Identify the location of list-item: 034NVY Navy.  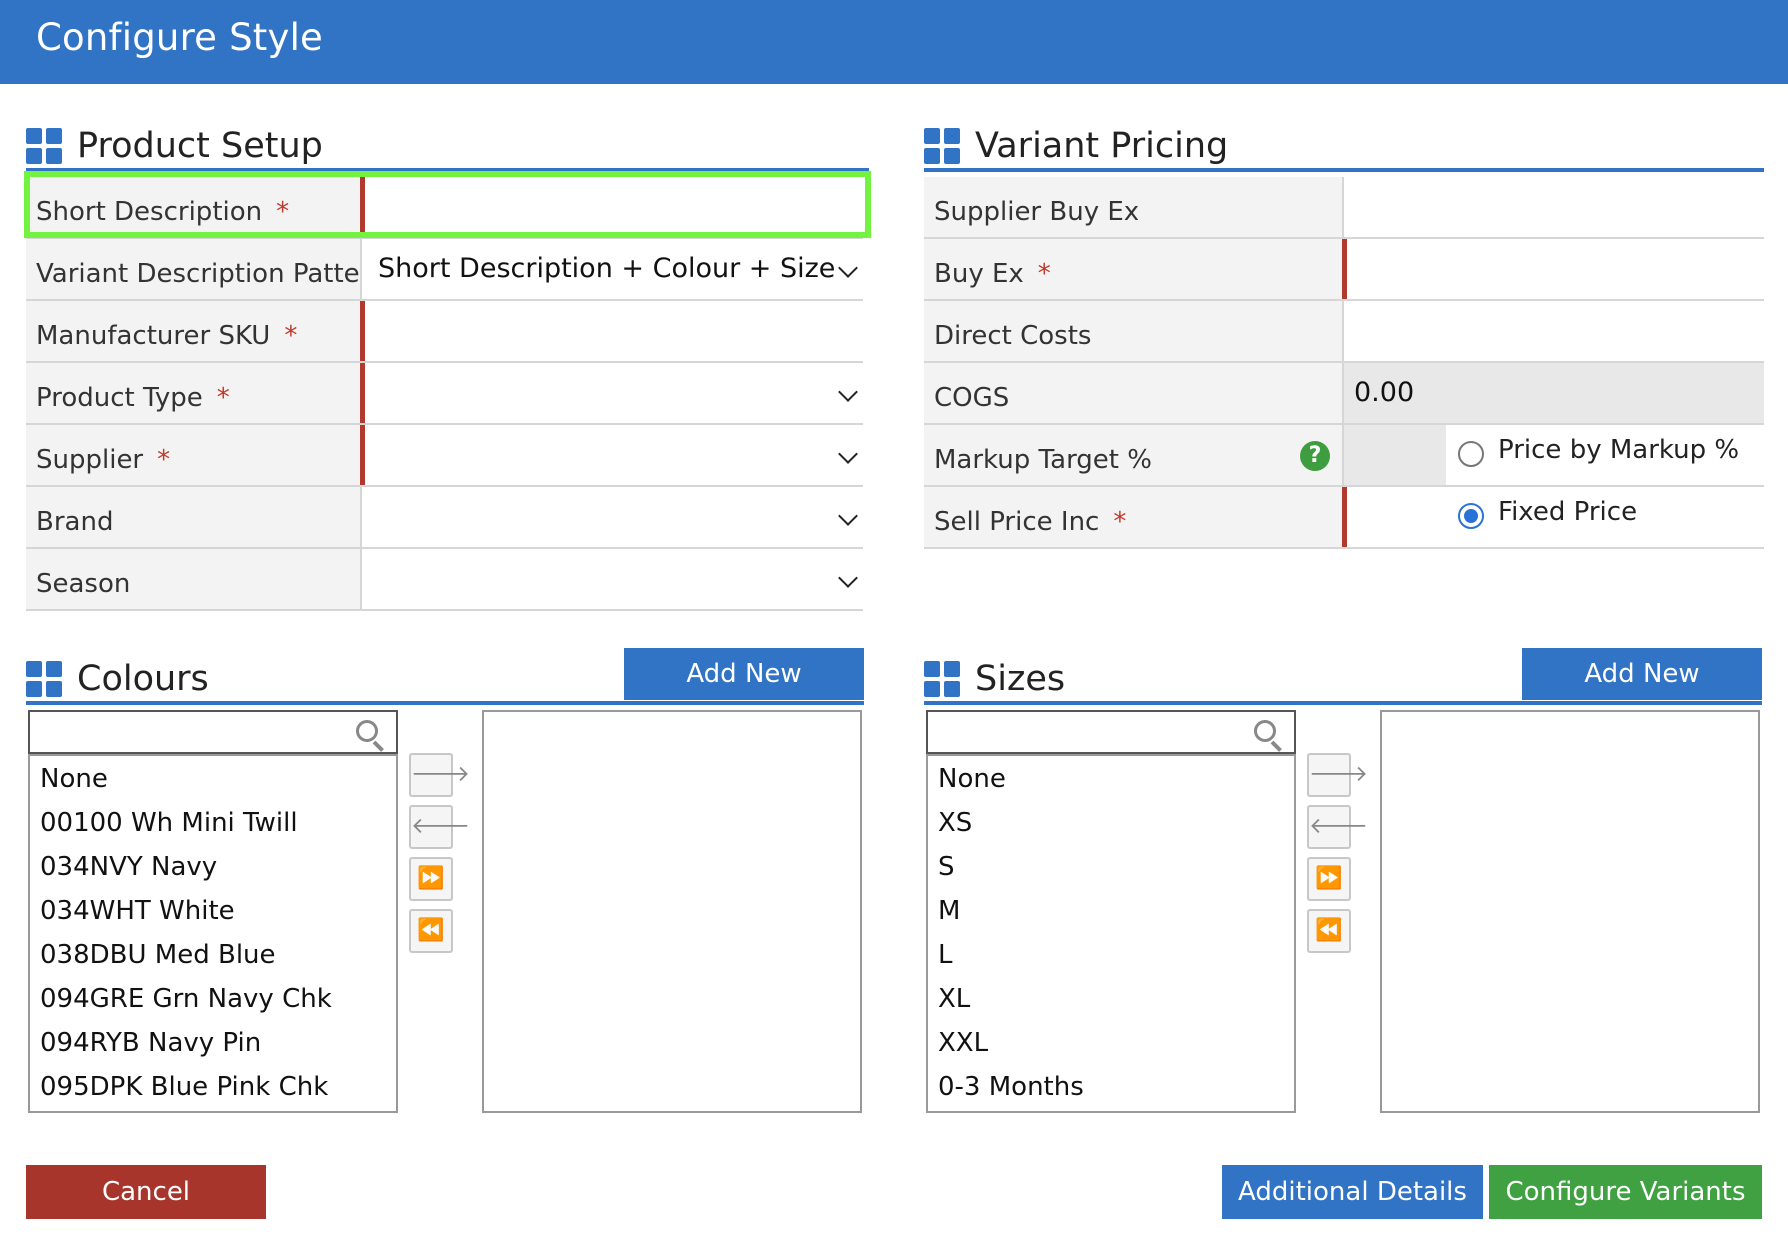
(128, 867).